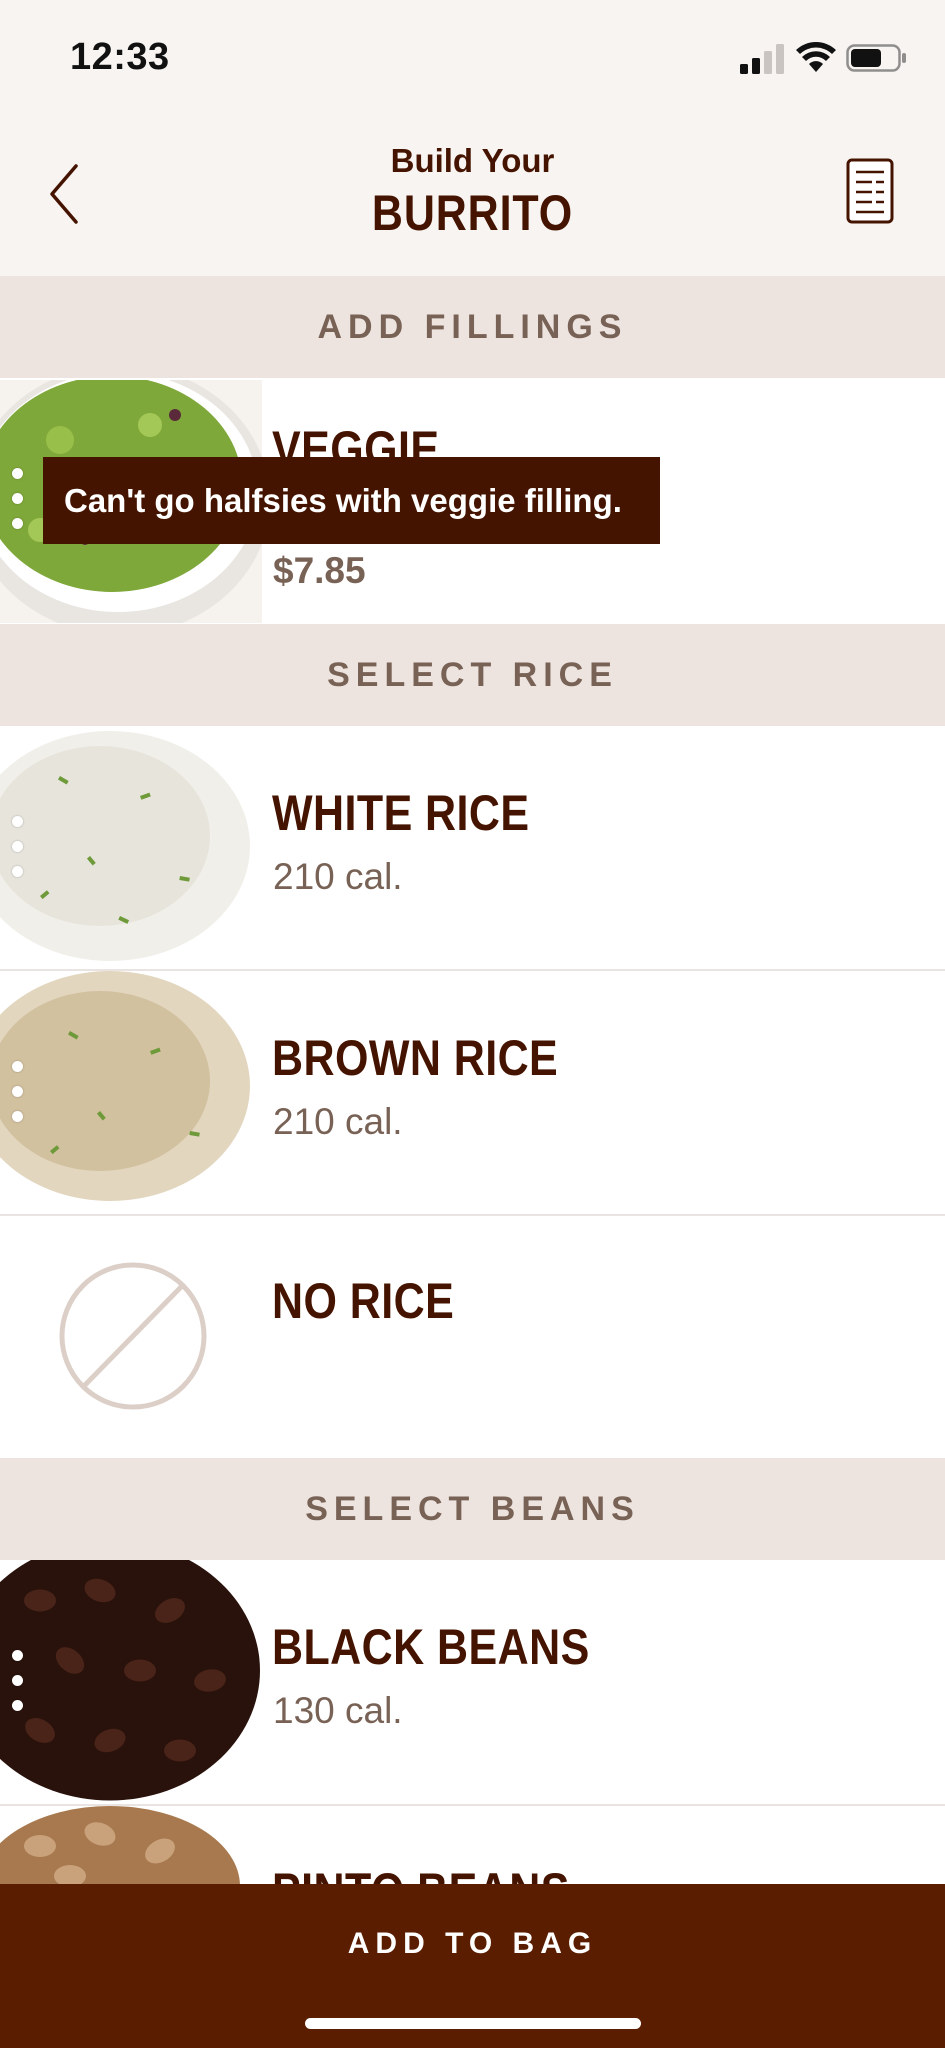  I want to click on beans-item-black: BLACK BEANS 130 cal., so click(472, 1683).